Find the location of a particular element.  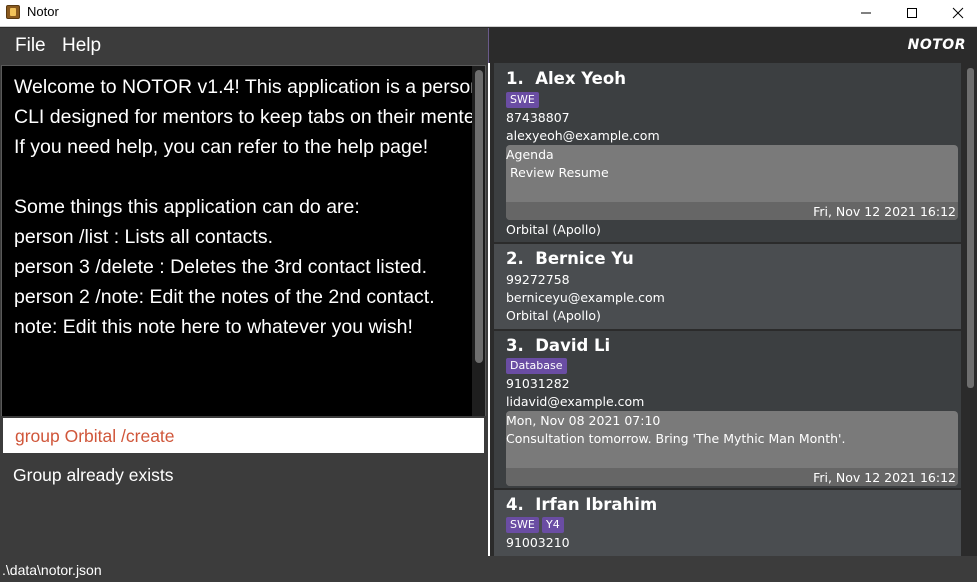

contact-phone: 91003210 is located at coordinates (538, 542).